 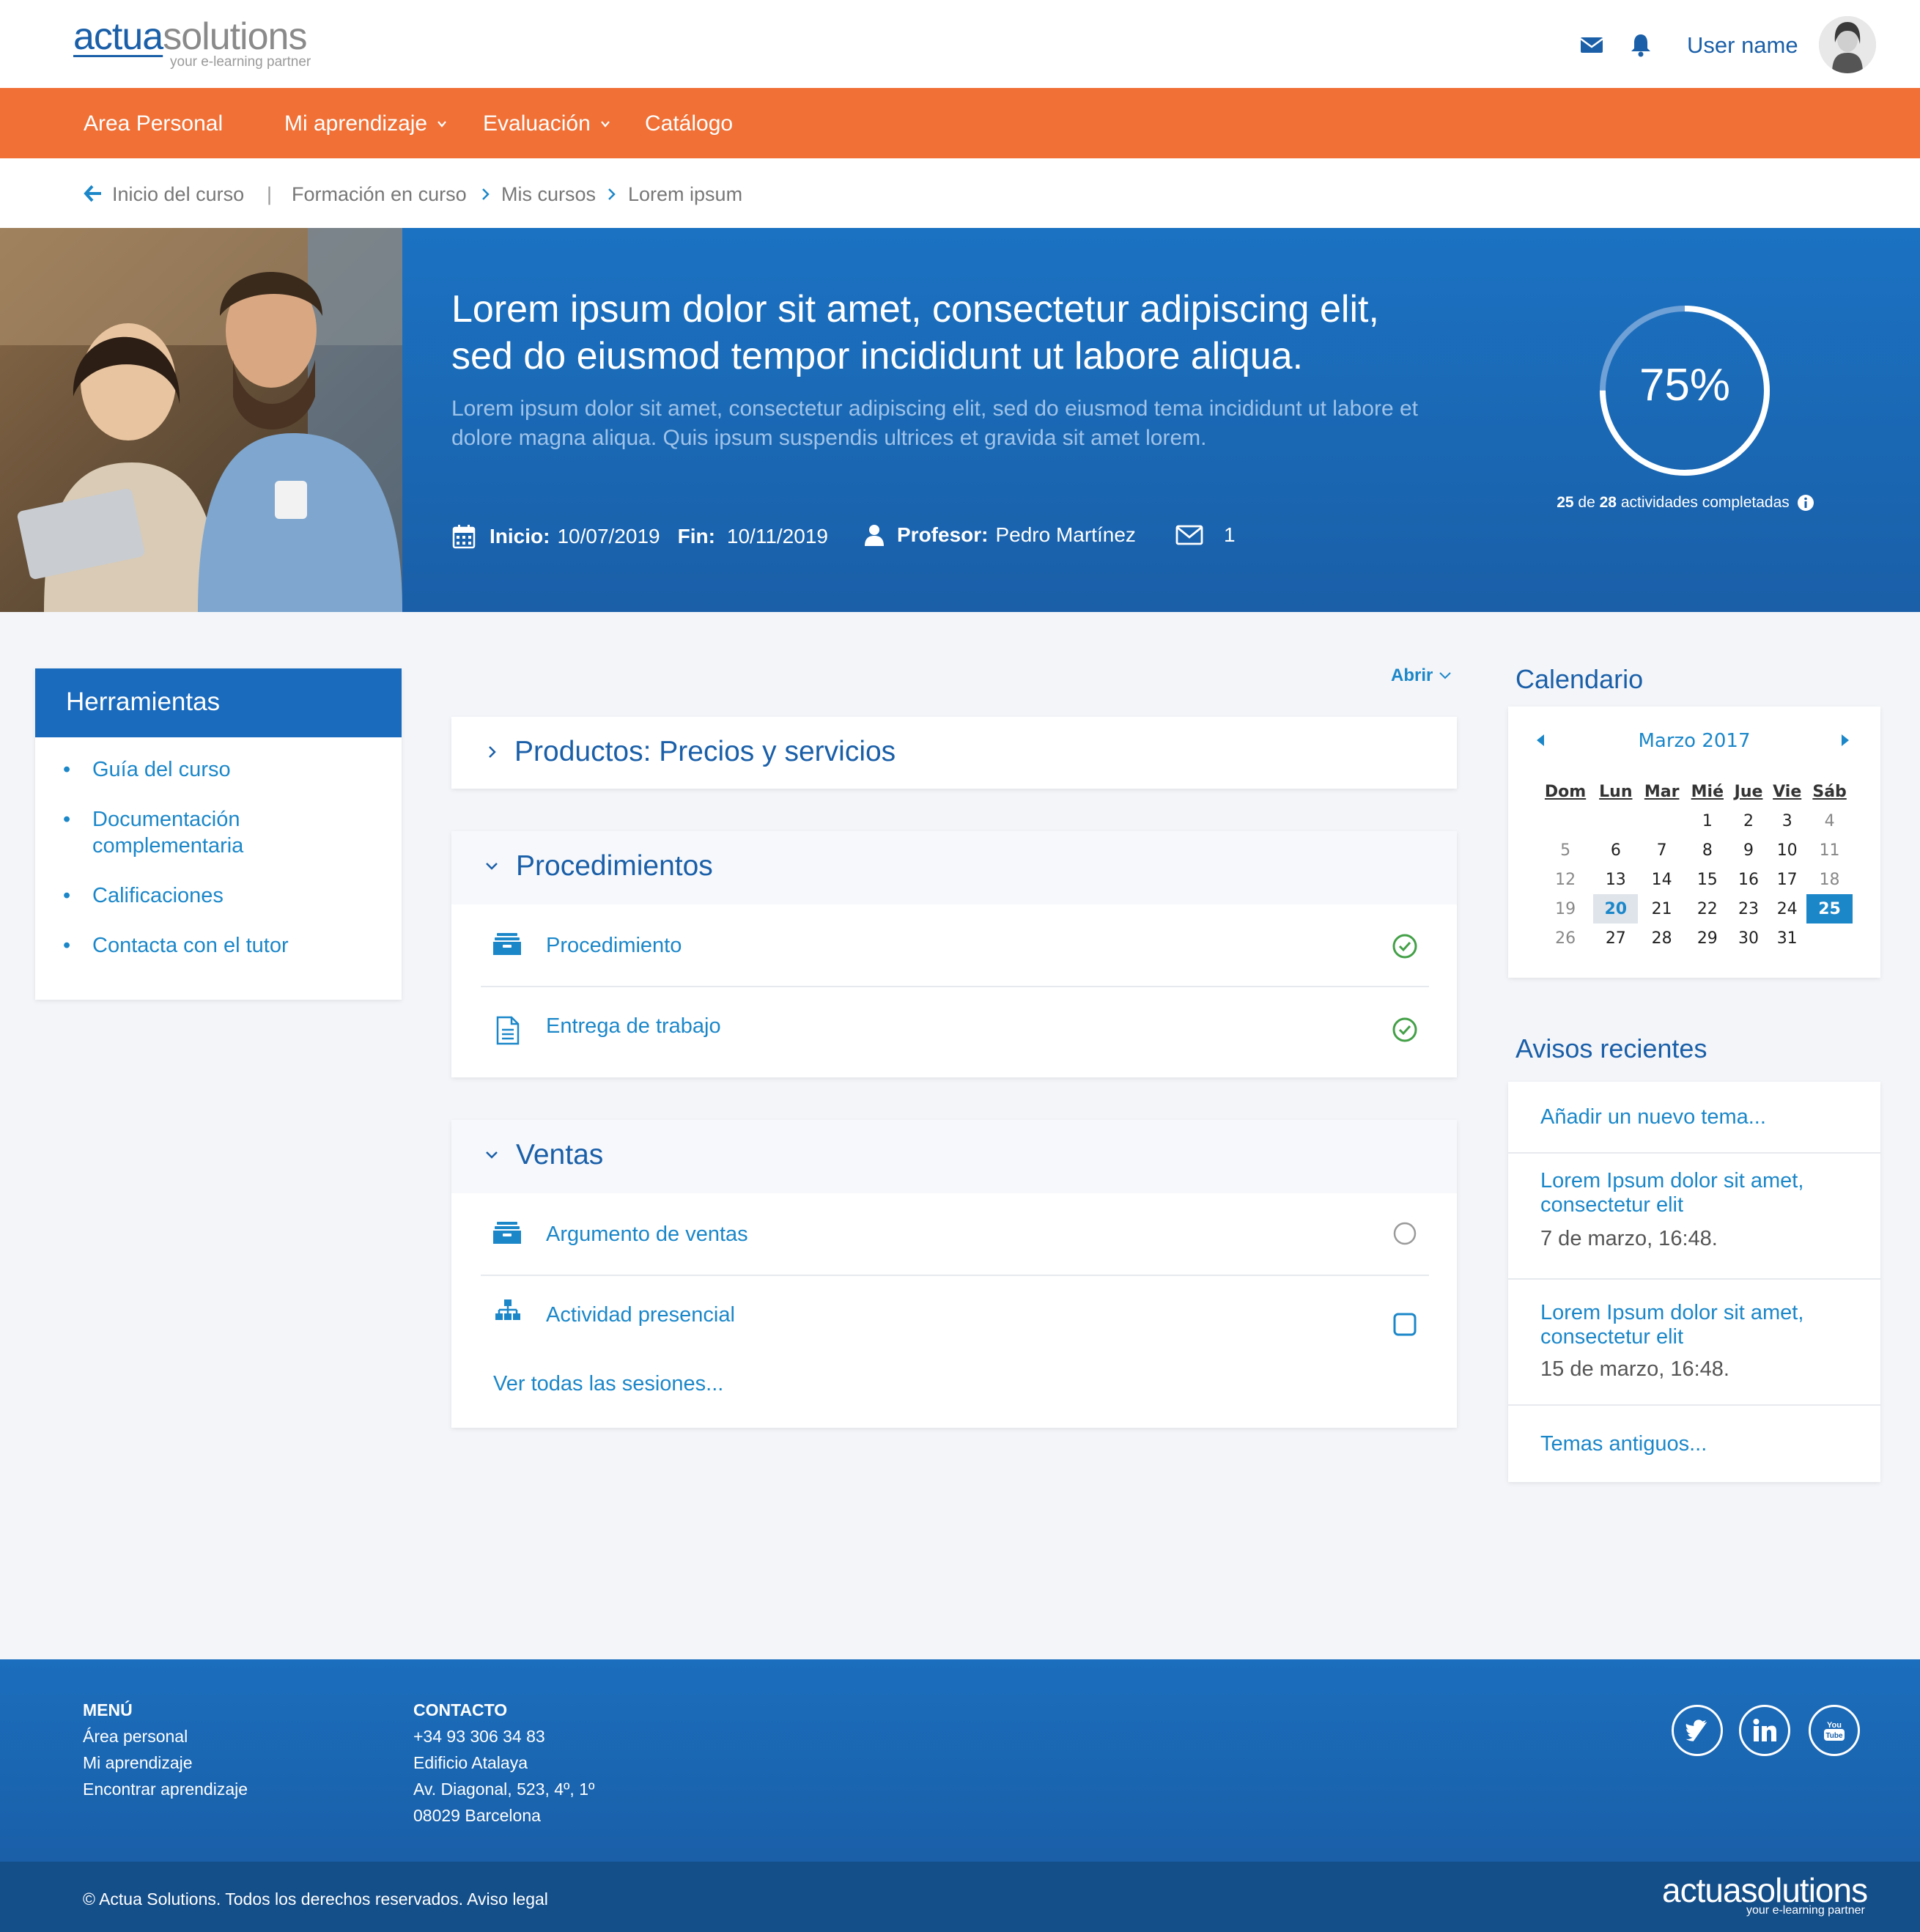 What do you see at coordinates (1805, 503) in the screenshot?
I see `info-icon` at bounding box center [1805, 503].